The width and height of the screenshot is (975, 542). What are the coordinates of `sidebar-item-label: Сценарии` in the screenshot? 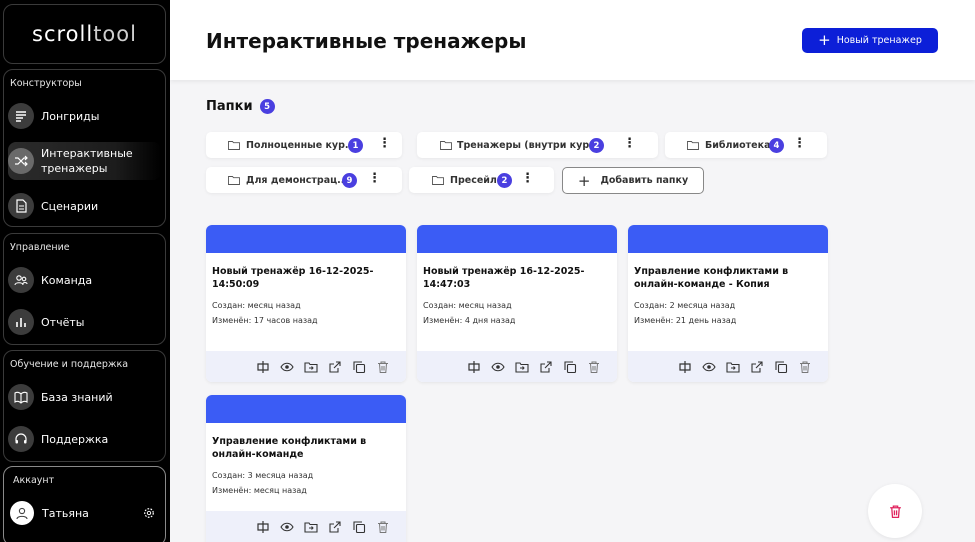 It's located at (70, 206).